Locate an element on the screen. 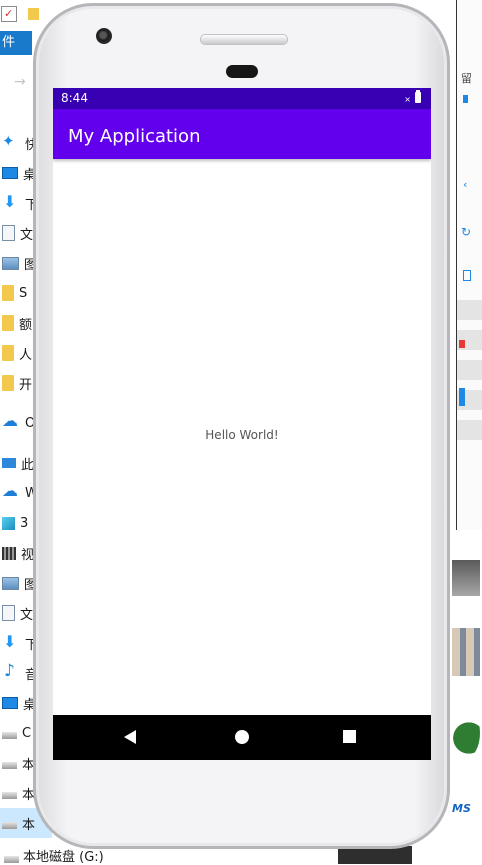  nav-item-label: 本地磁盘 (G:) is located at coordinates (63, 857).